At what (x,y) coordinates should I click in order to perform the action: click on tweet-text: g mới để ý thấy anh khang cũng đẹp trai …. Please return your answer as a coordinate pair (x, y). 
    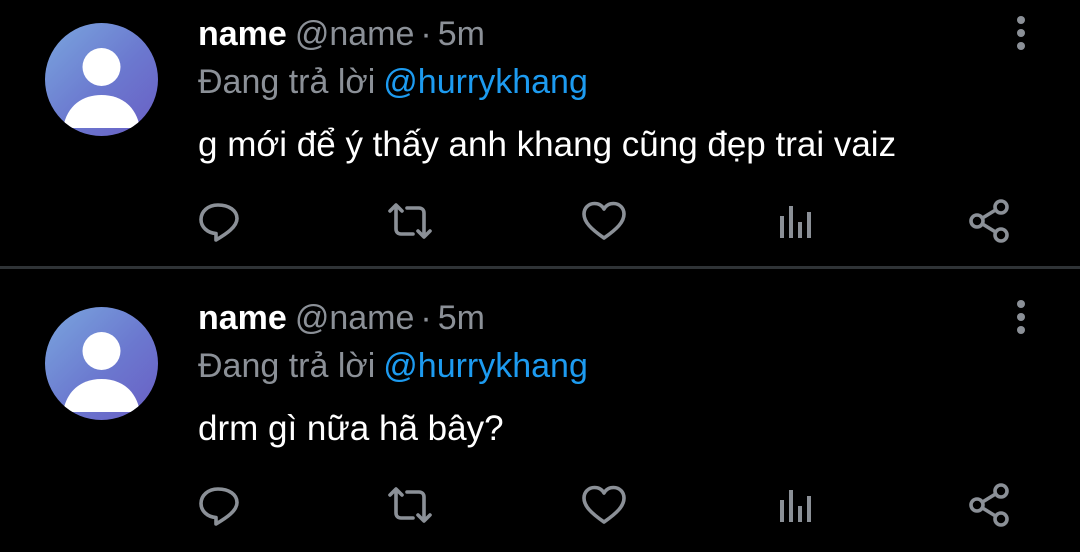
    Looking at the image, I should click on (547, 144).